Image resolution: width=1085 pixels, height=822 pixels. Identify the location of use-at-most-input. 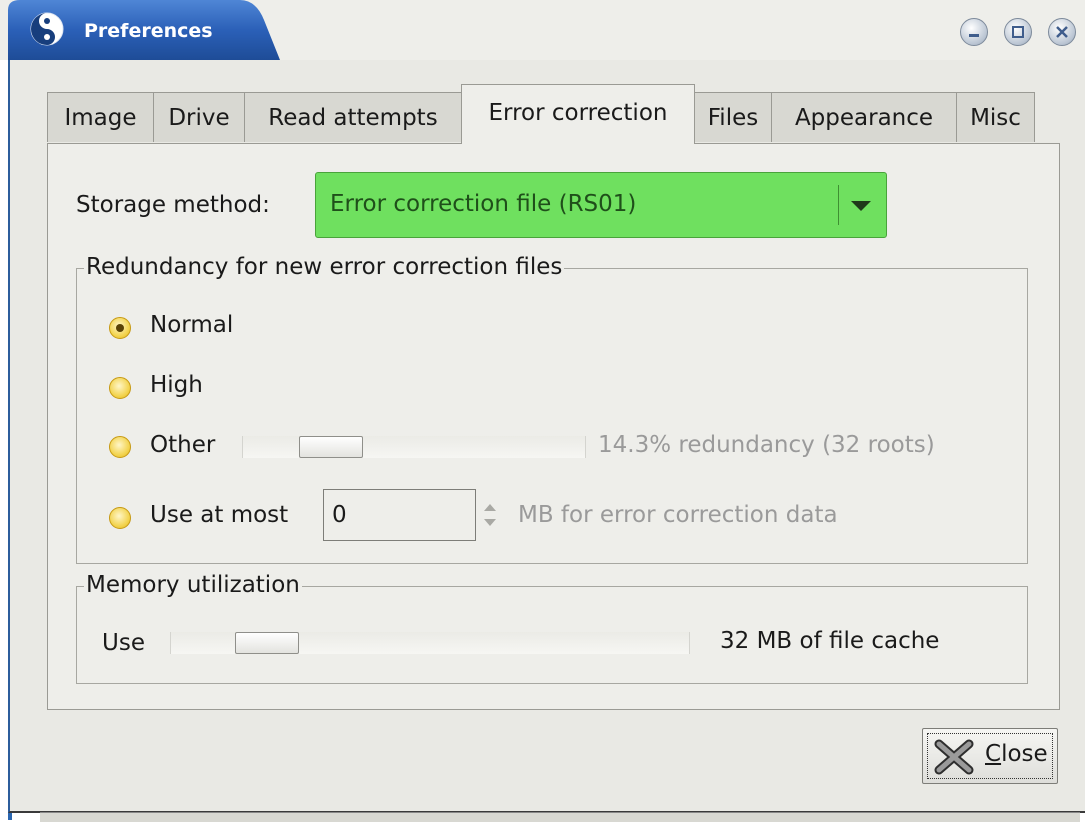
(399, 515).